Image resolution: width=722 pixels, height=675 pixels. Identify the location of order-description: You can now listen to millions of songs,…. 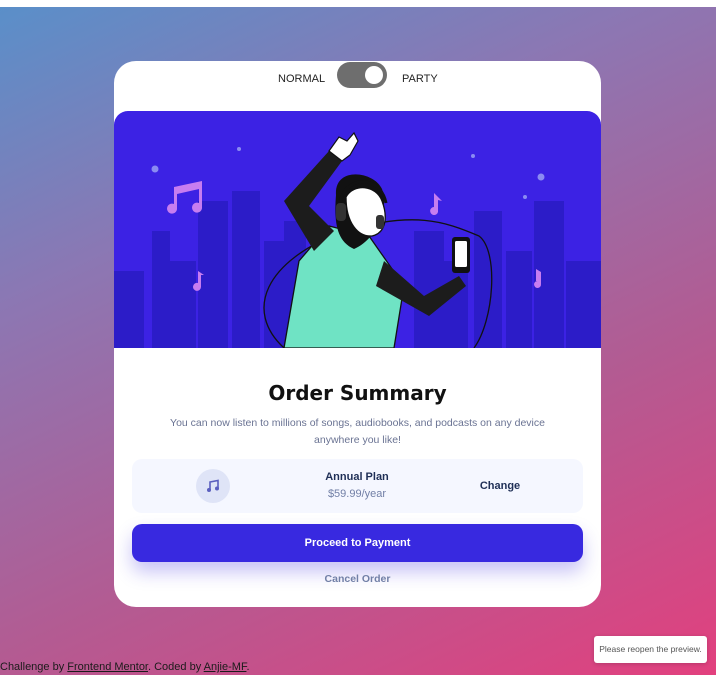
(357, 431).